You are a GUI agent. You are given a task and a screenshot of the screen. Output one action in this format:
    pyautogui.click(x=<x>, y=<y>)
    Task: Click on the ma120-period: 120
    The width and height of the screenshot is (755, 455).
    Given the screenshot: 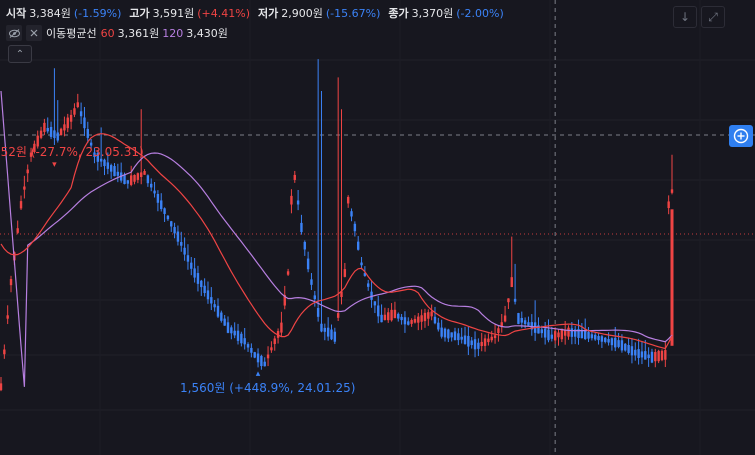 What is the action you would take?
    pyautogui.click(x=173, y=33)
    